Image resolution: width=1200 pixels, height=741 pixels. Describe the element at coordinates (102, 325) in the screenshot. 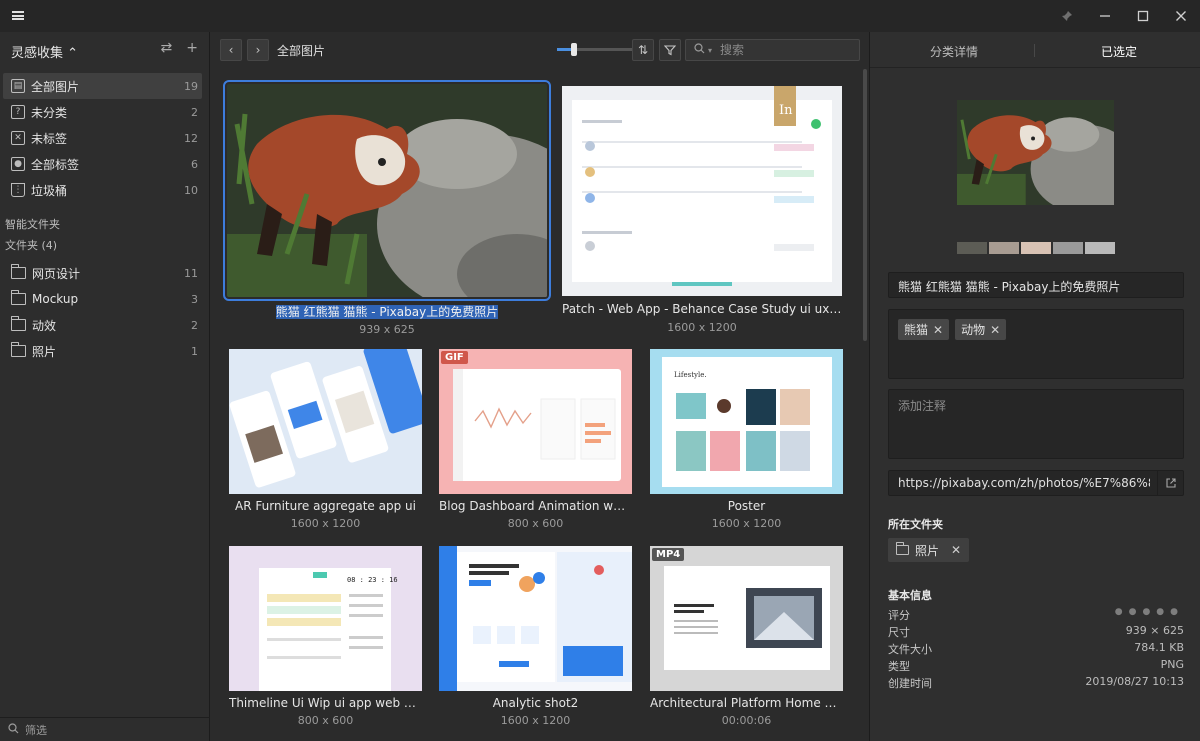

I see `sidebar-folder-motion: 动效 2` at that location.